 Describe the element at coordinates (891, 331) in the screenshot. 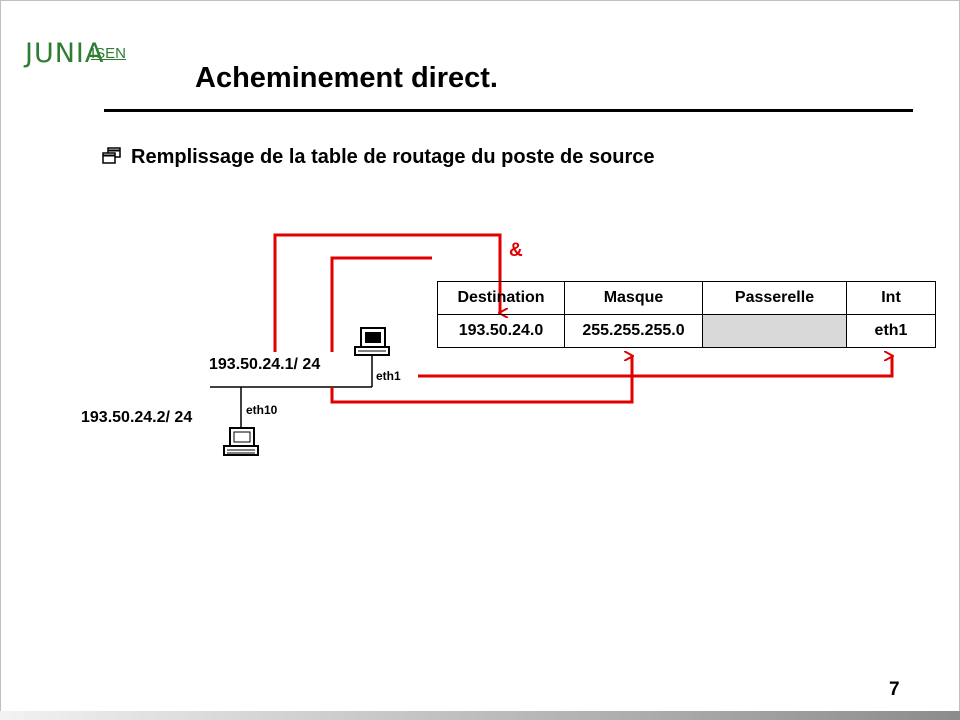

I see `cell-interface: eth1` at that location.